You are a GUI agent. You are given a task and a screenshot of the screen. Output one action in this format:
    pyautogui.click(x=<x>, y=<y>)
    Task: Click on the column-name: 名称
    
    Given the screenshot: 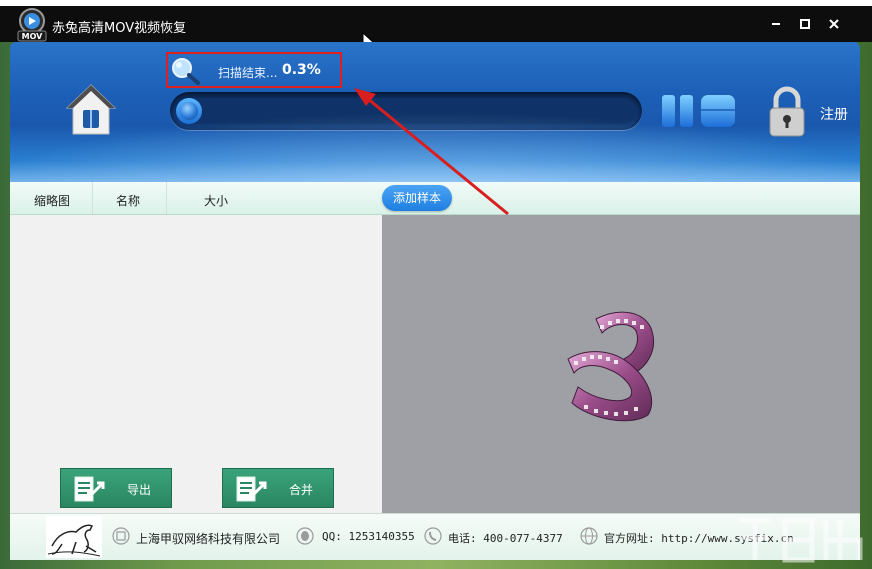 What is the action you would take?
    pyautogui.click(x=128, y=200)
    